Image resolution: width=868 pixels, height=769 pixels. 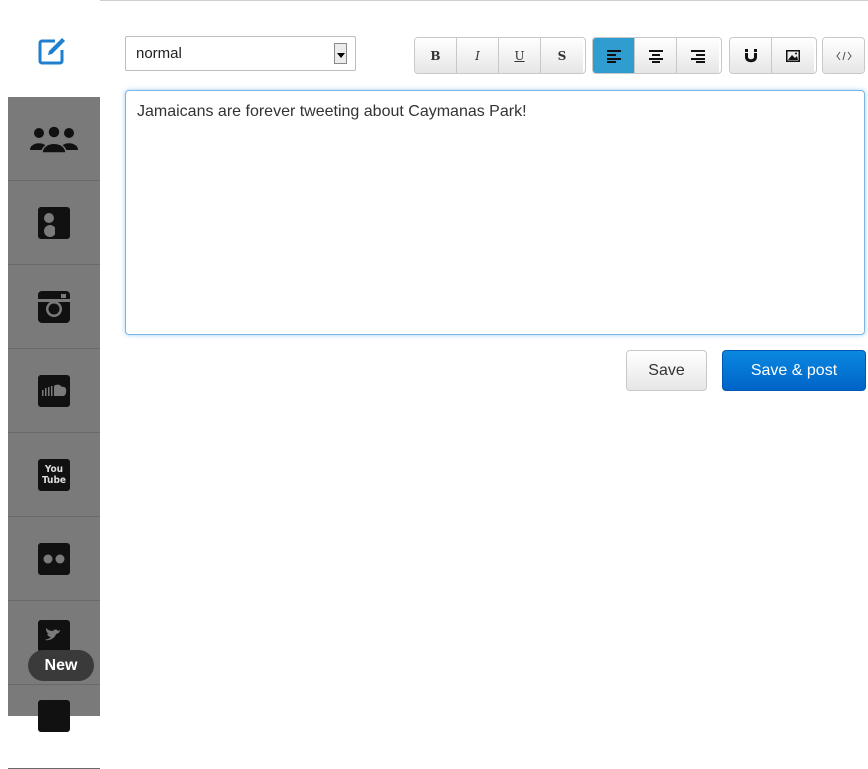 I want to click on align-right-button, so click(x=698, y=55).